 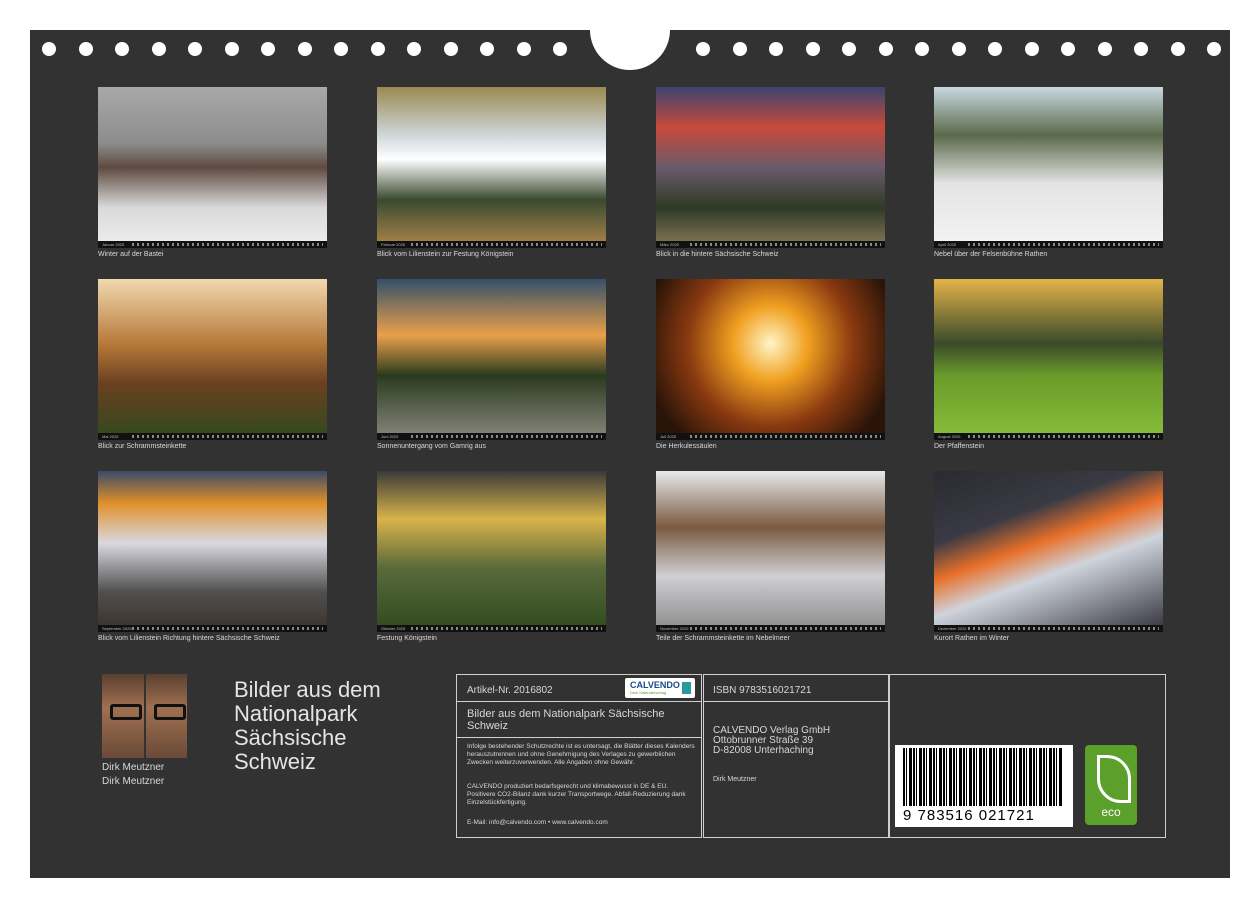 I want to click on photo-caption: Blick zur Schrammsteinkette, so click(x=142, y=446).